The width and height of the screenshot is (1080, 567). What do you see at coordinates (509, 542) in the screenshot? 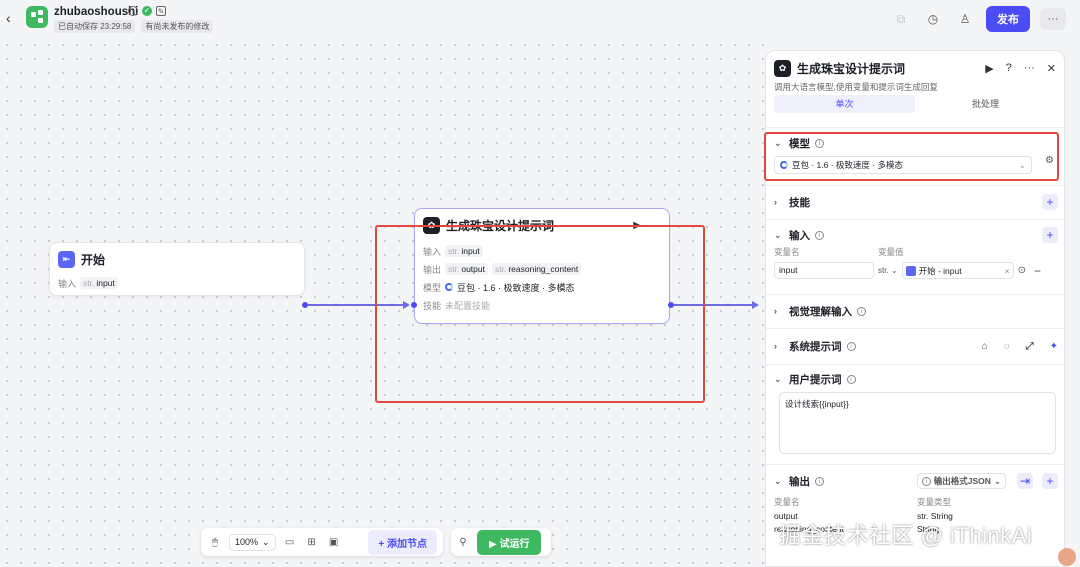
I see `test-run-button: ▶ 试运行` at bounding box center [509, 542].